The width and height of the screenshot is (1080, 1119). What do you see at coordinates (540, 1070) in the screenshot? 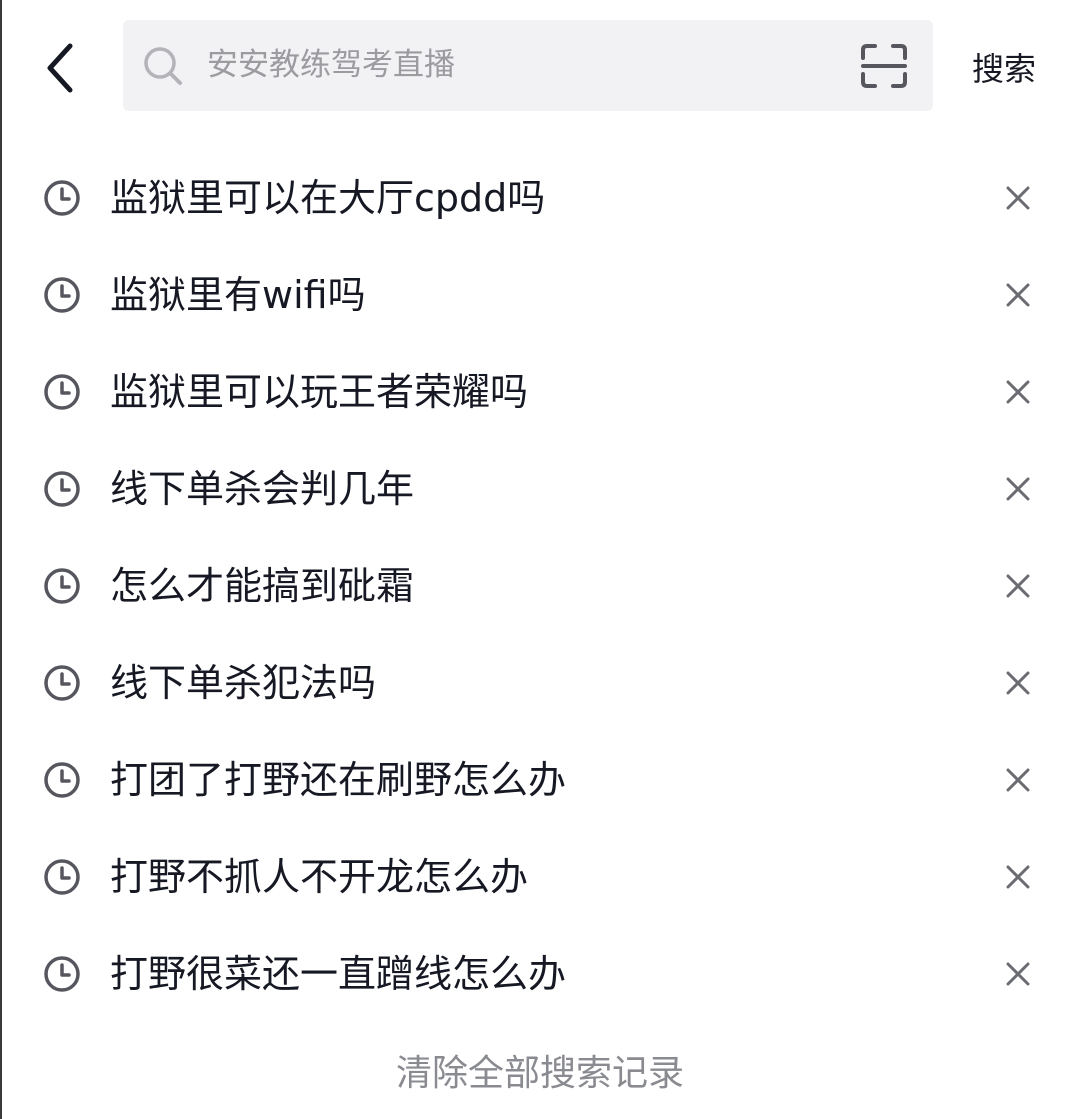
I see `clear-history-button: 清除全部搜索记录` at bounding box center [540, 1070].